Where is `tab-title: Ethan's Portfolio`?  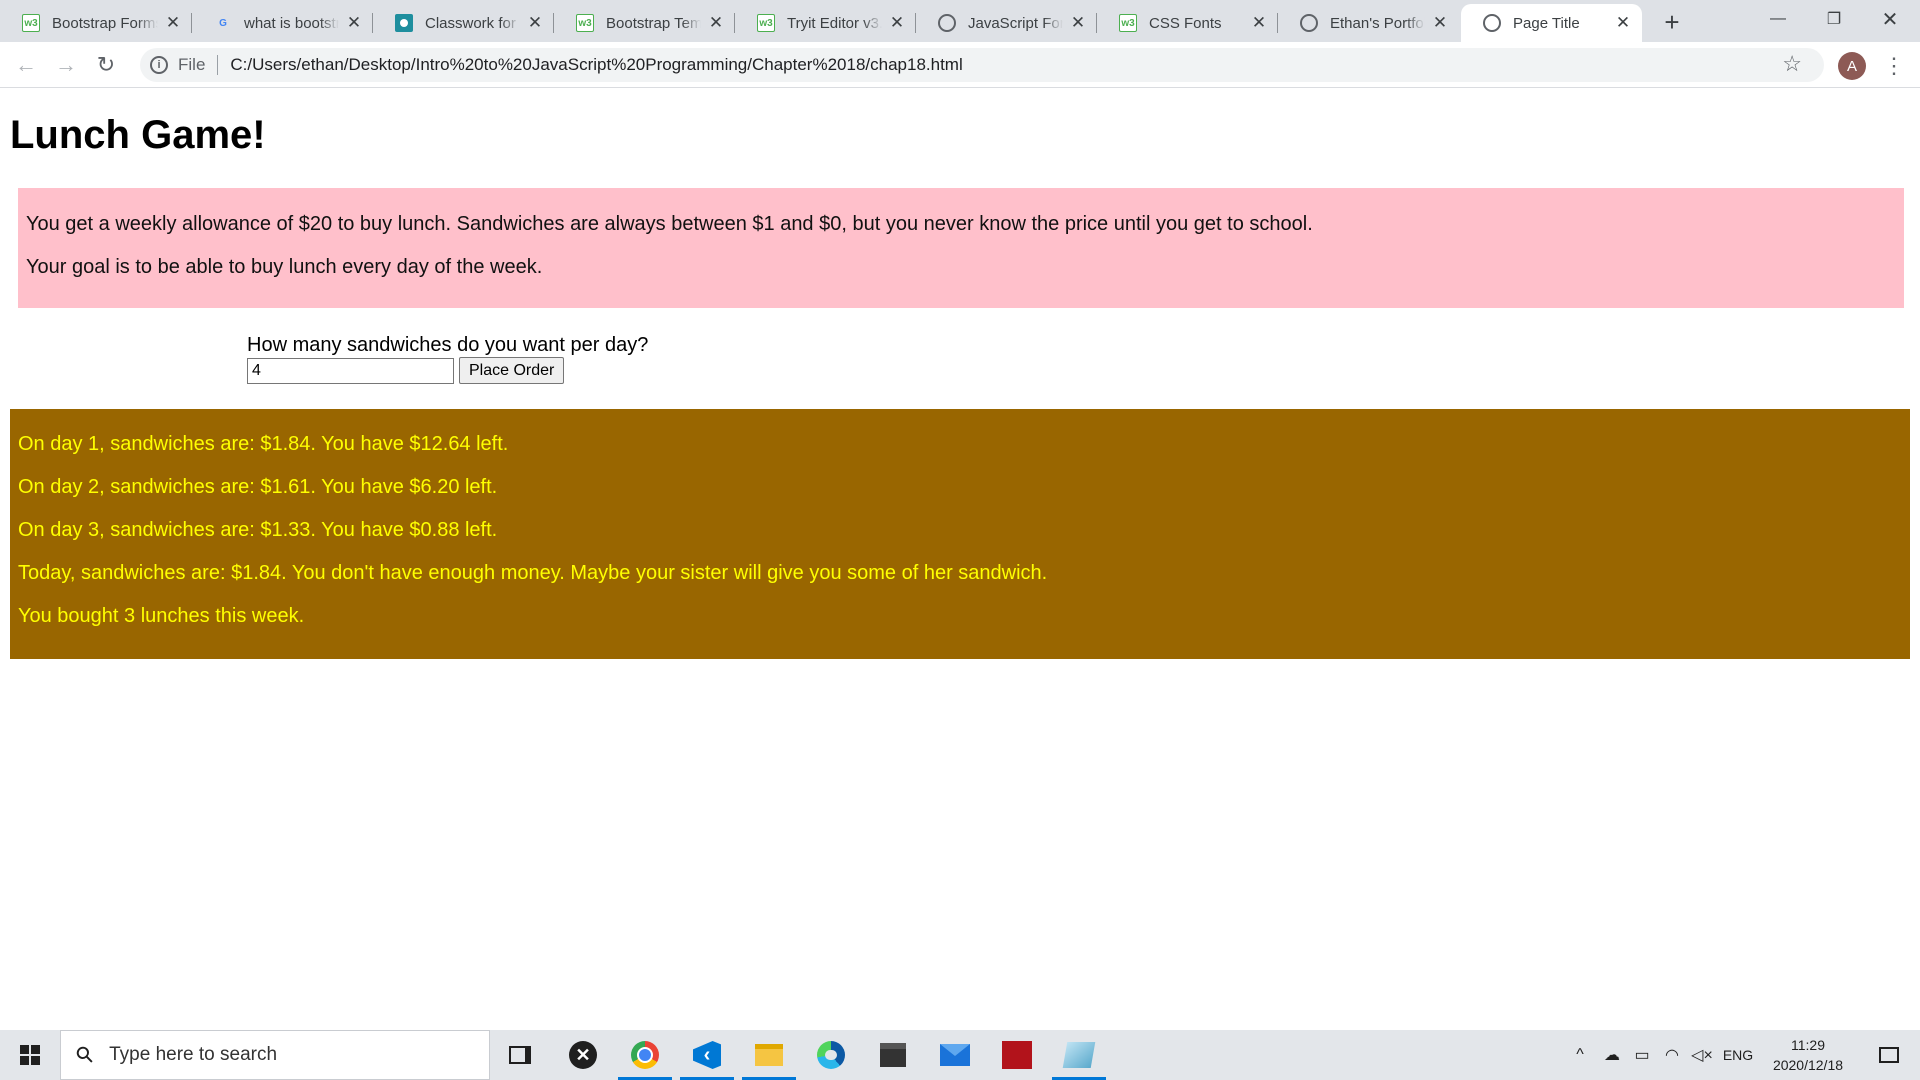 tab-title: Ethan's Portfolio is located at coordinates (1377, 23).